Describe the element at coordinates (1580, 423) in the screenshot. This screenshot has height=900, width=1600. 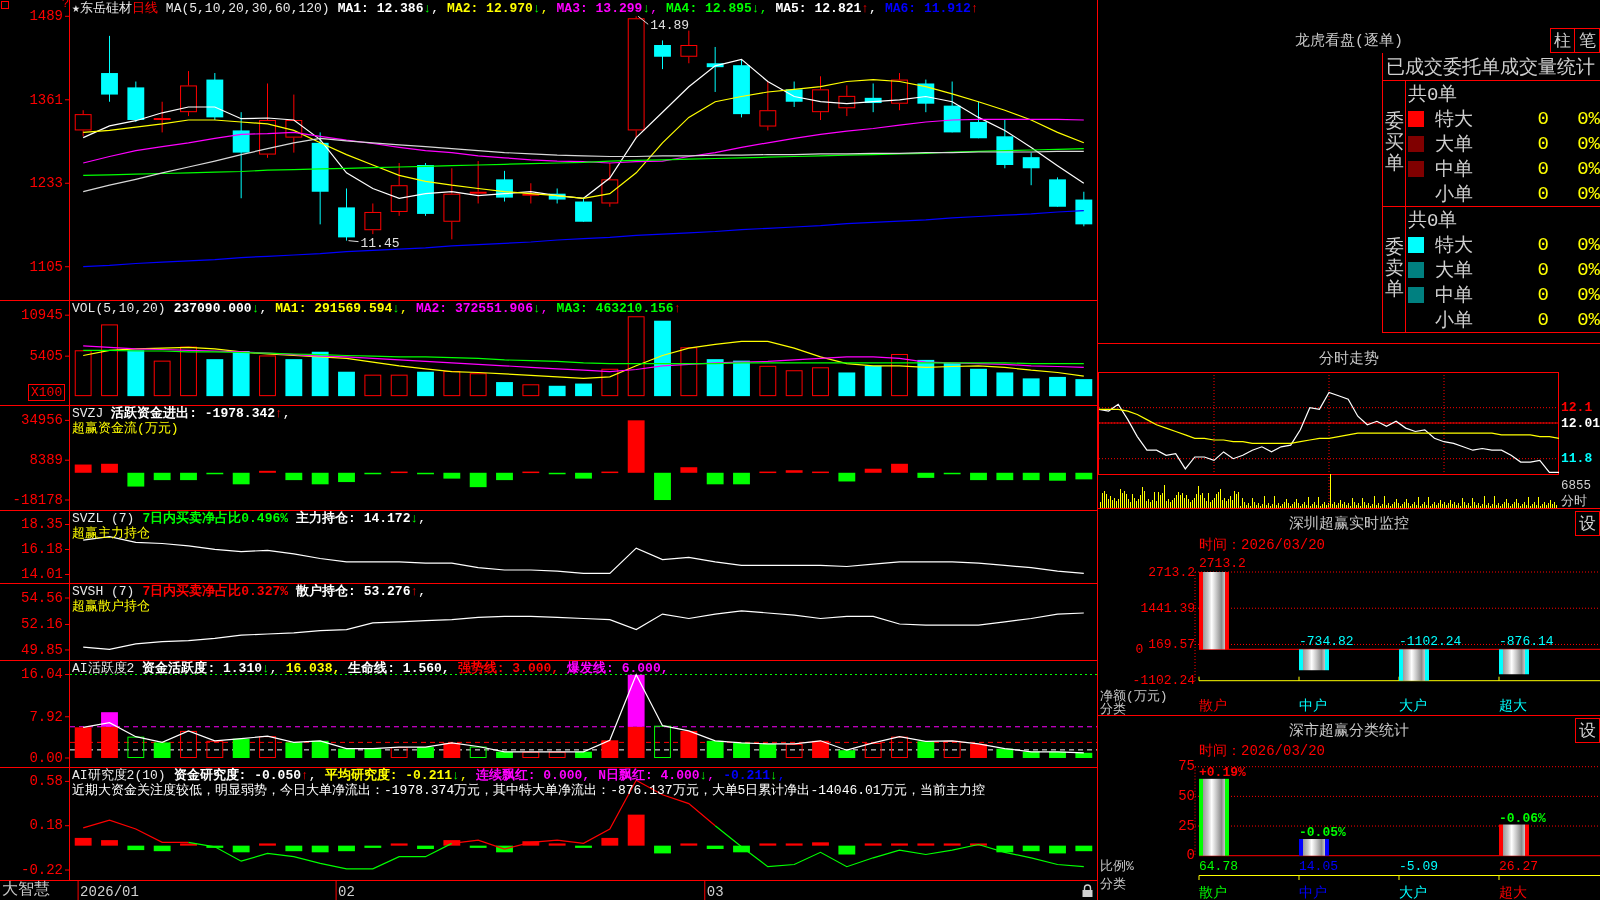
I see `axis-label: 12.01` at that location.